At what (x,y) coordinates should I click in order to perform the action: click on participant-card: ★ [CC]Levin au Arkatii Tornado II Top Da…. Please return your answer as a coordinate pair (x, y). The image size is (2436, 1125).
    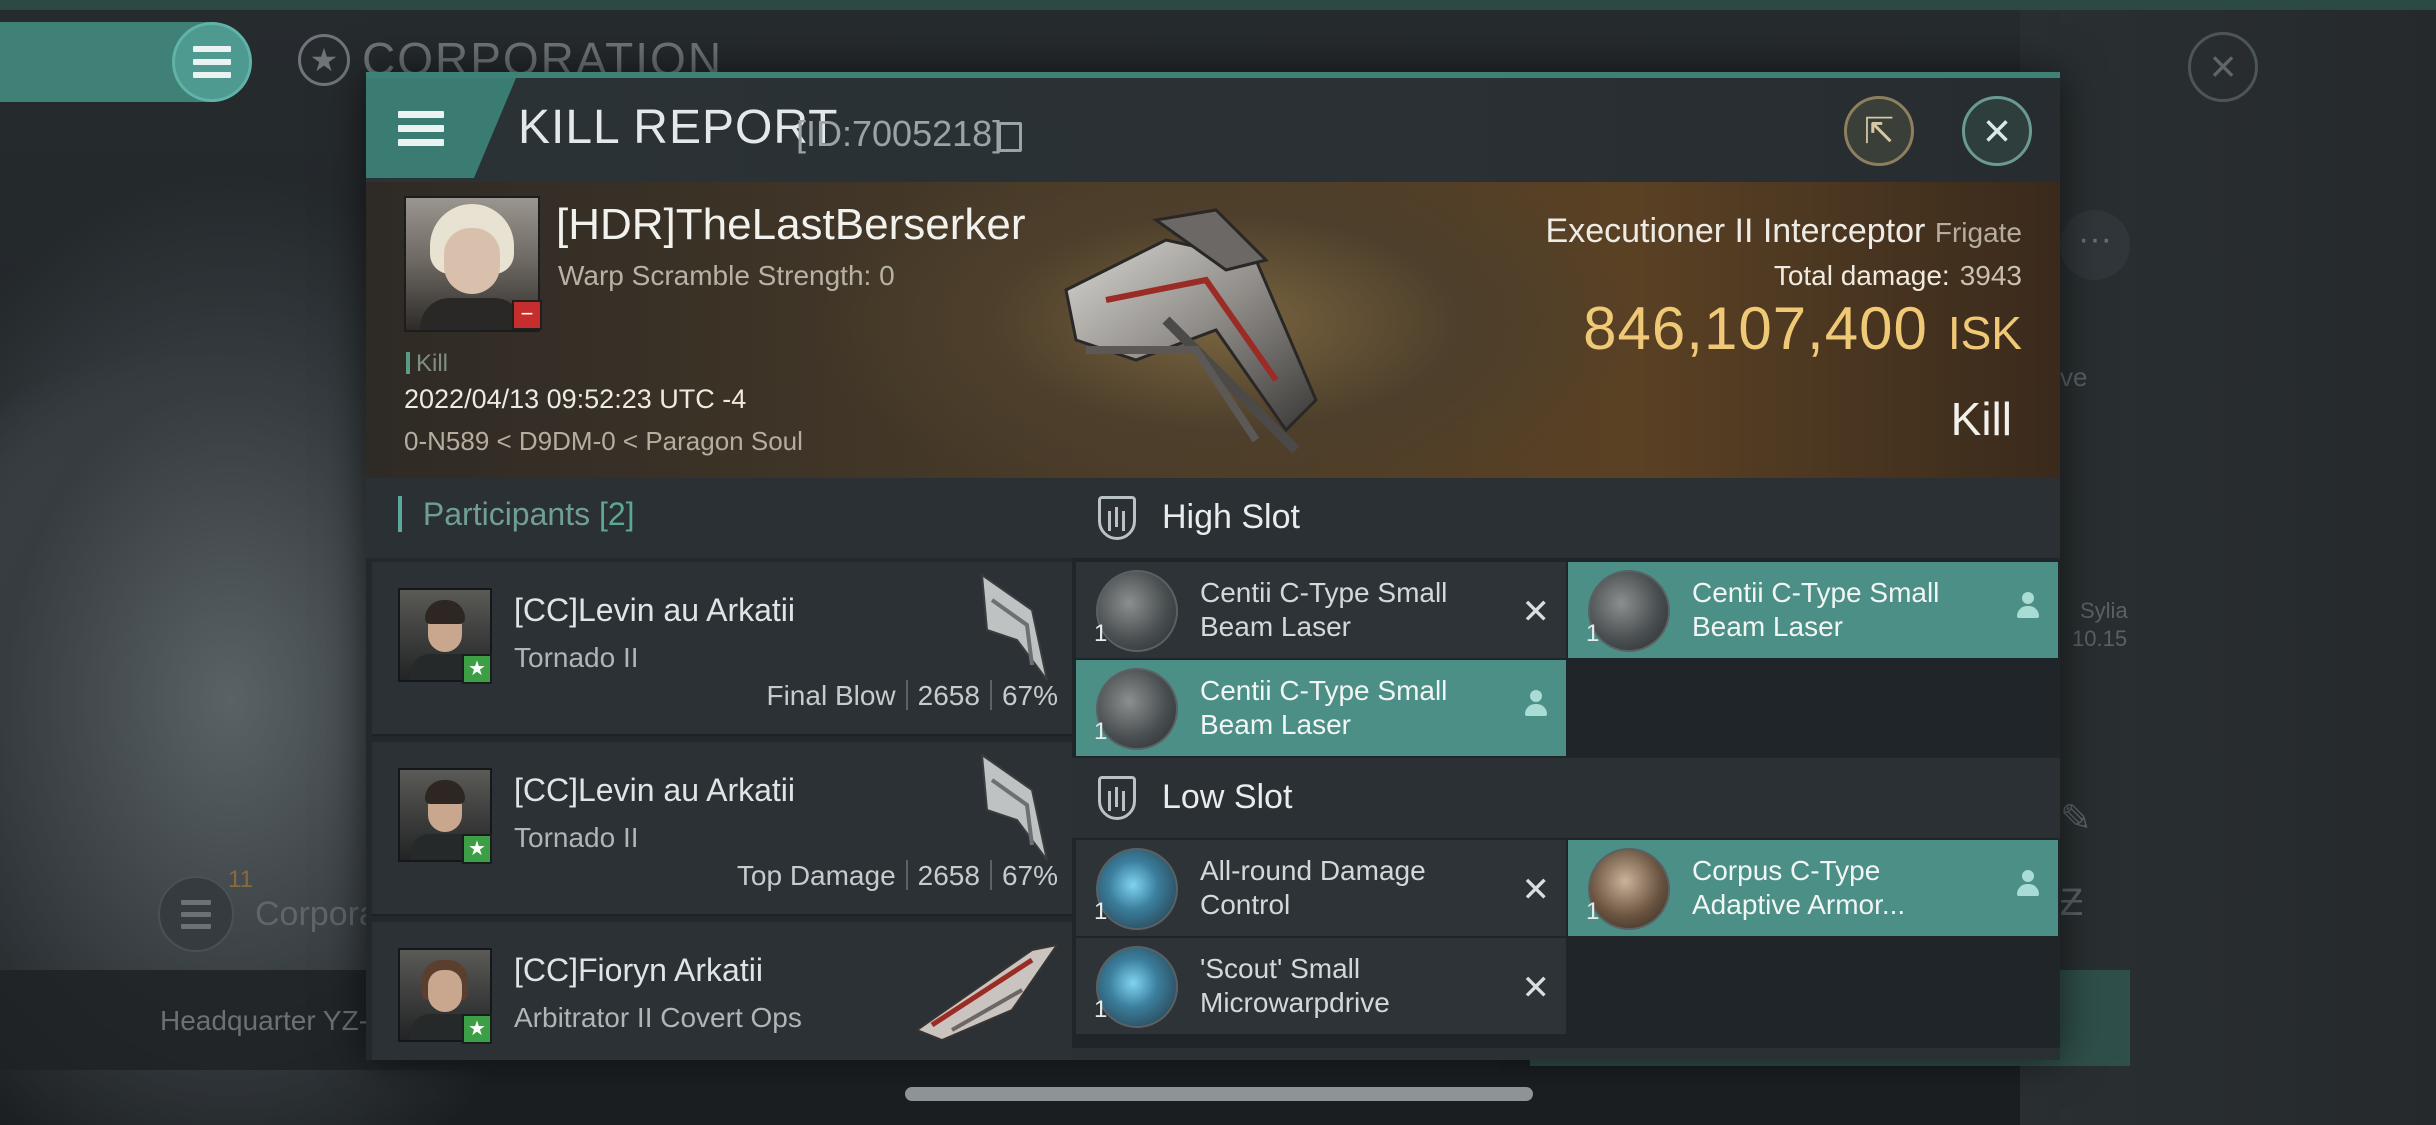
    Looking at the image, I should click on (722, 829).